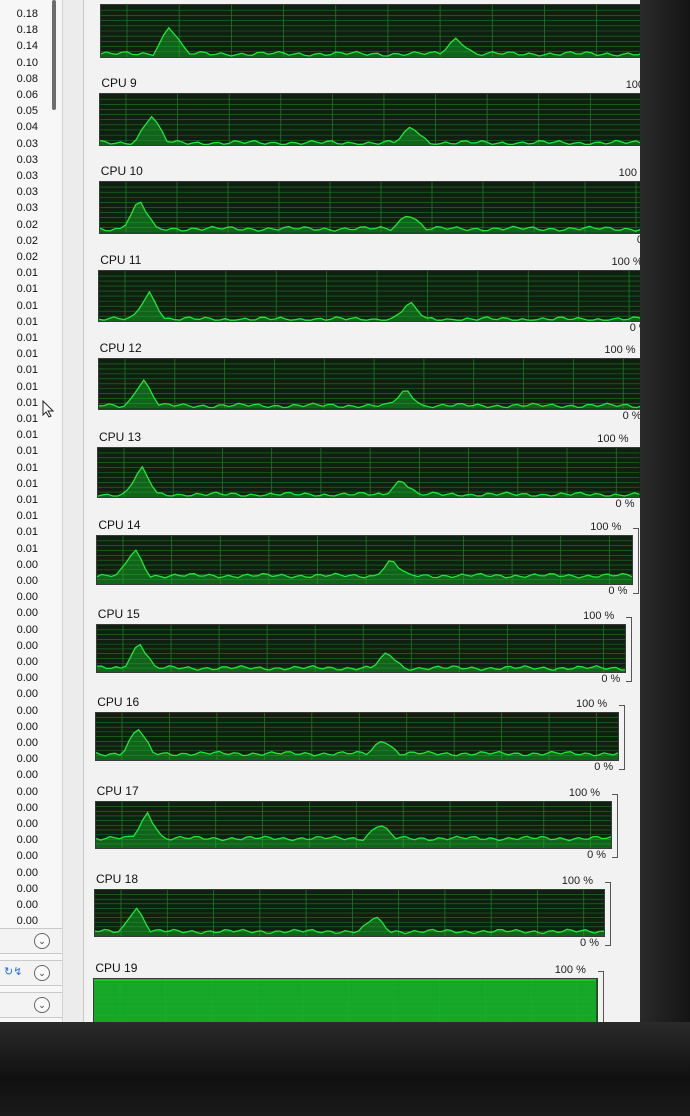 This screenshot has height=1116, width=690. Describe the element at coordinates (345, 1069) in the screenshot. I see `monitor-bezel-bottom` at that location.